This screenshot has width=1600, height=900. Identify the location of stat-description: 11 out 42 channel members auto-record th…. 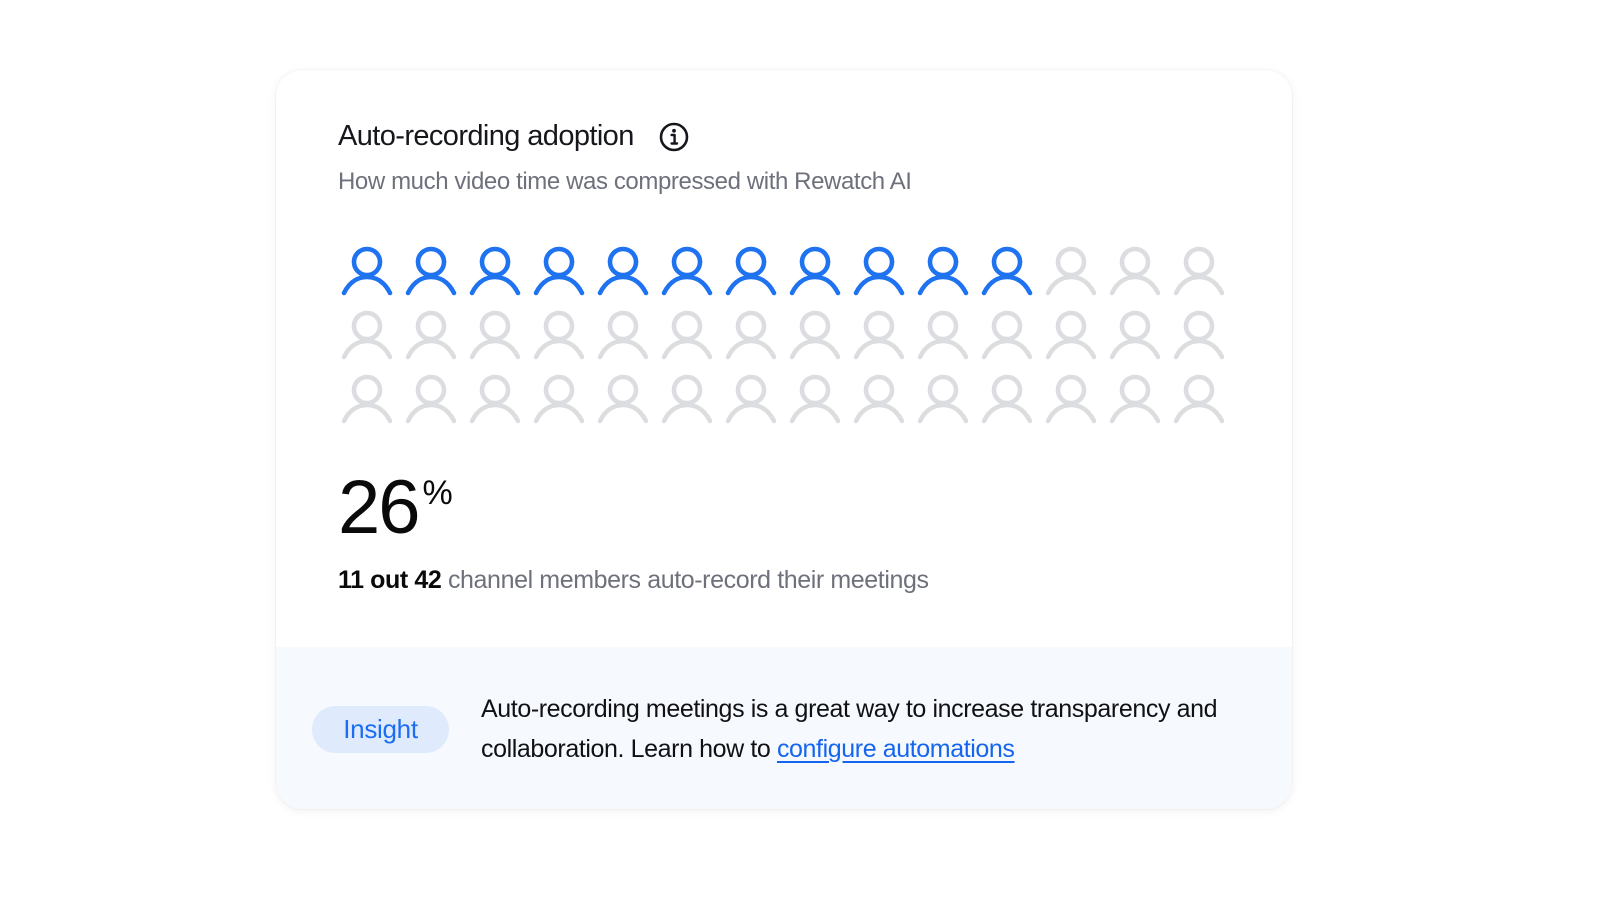
(633, 580).